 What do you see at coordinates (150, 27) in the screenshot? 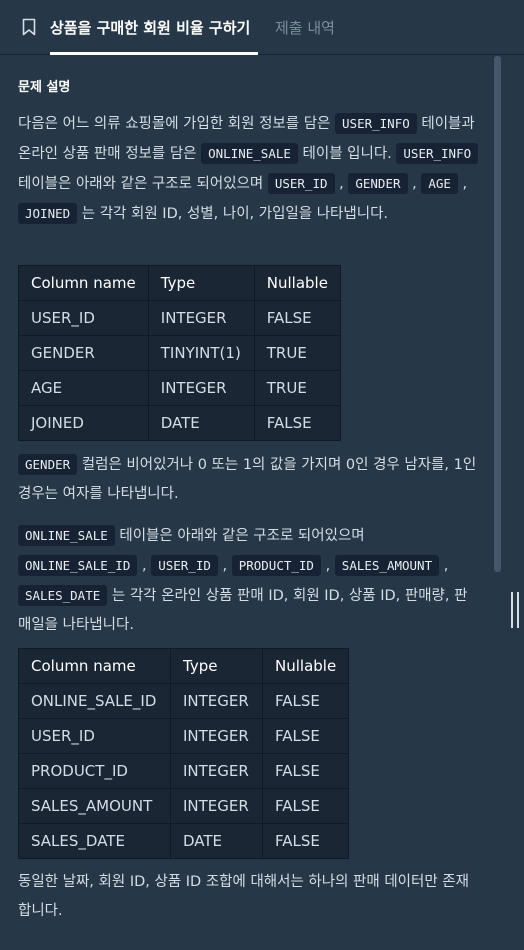
I see `tab-problem-description: 상품을 구매한 회원 비율 구하기` at bounding box center [150, 27].